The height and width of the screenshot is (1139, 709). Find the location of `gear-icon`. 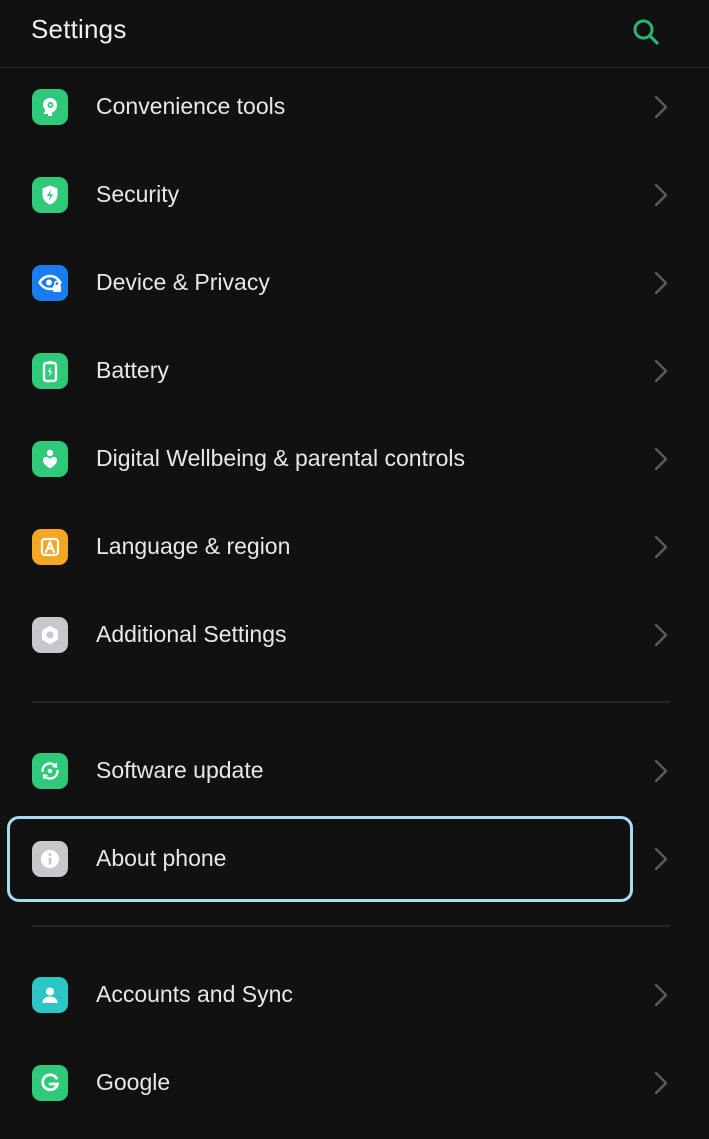

gear-icon is located at coordinates (50, 635).